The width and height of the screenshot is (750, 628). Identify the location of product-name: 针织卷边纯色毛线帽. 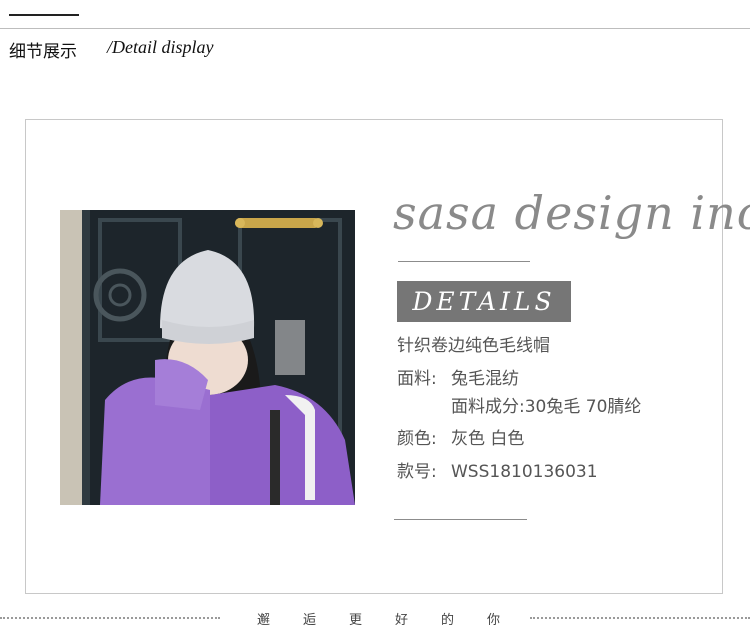
(473, 346).